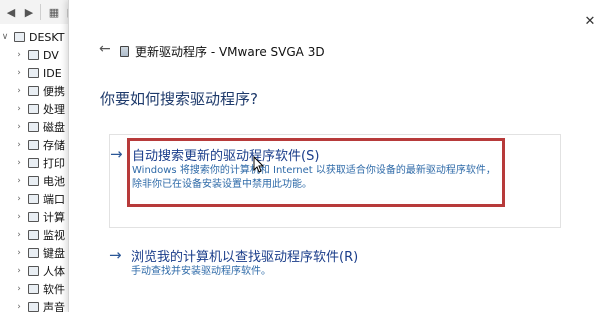  Describe the element at coordinates (11, 12) in the screenshot. I see `back-icon: ◀` at that location.